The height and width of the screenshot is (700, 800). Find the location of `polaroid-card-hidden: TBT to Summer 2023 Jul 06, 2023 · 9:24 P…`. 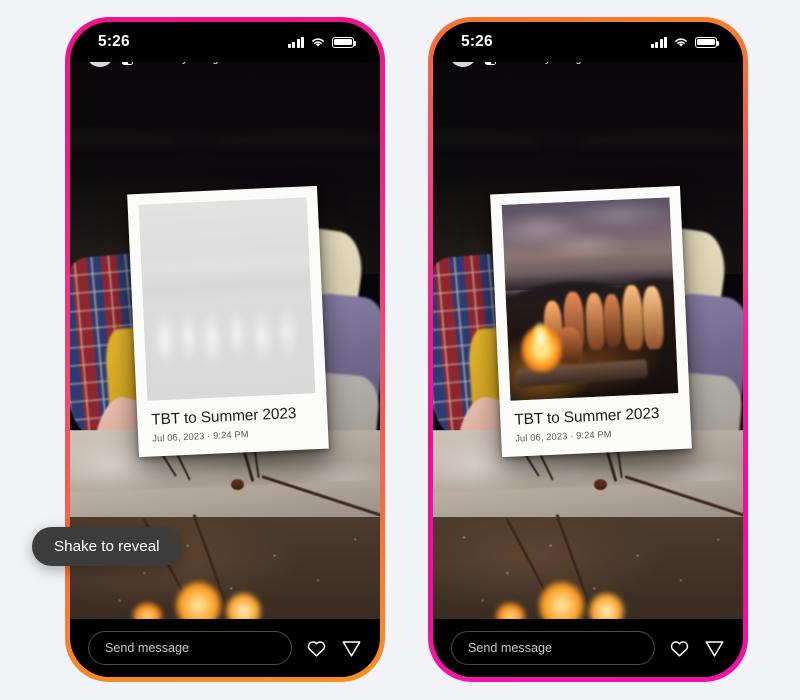

polaroid-card-hidden: TBT to Summer 2023 Jul 06, 2023 · 9:24 P… is located at coordinates (228, 321).